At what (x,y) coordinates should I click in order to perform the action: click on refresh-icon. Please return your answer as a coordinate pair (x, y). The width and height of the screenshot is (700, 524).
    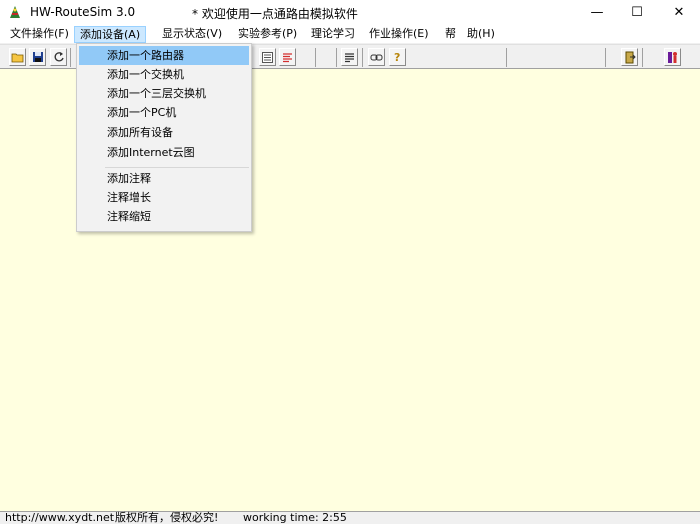
    Looking at the image, I should click on (58, 57).